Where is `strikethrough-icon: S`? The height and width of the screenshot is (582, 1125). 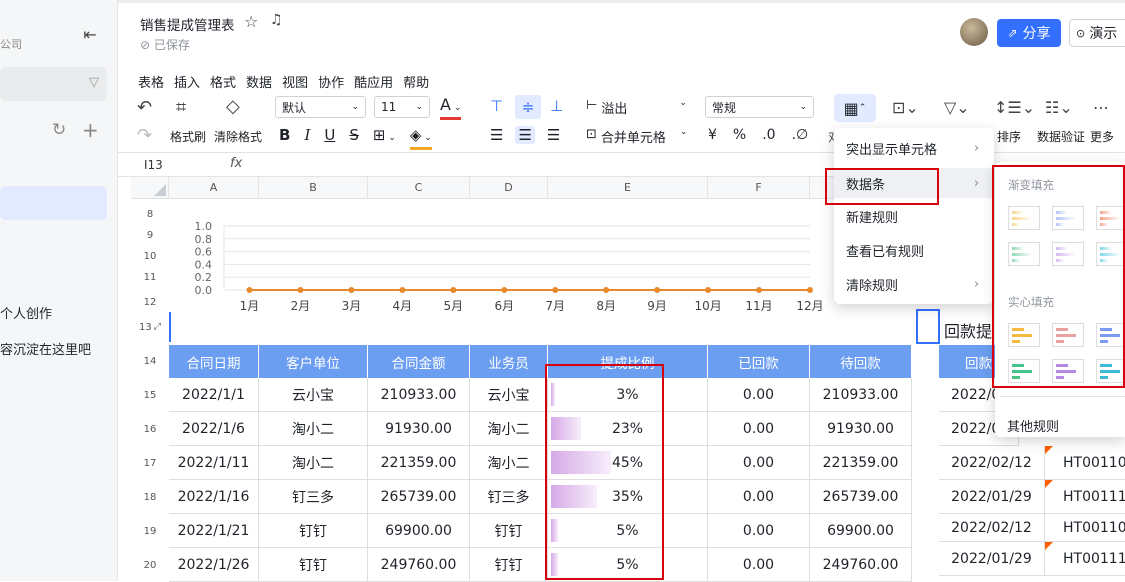 strikethrough-icon: S is located at coordinates (354, 138).